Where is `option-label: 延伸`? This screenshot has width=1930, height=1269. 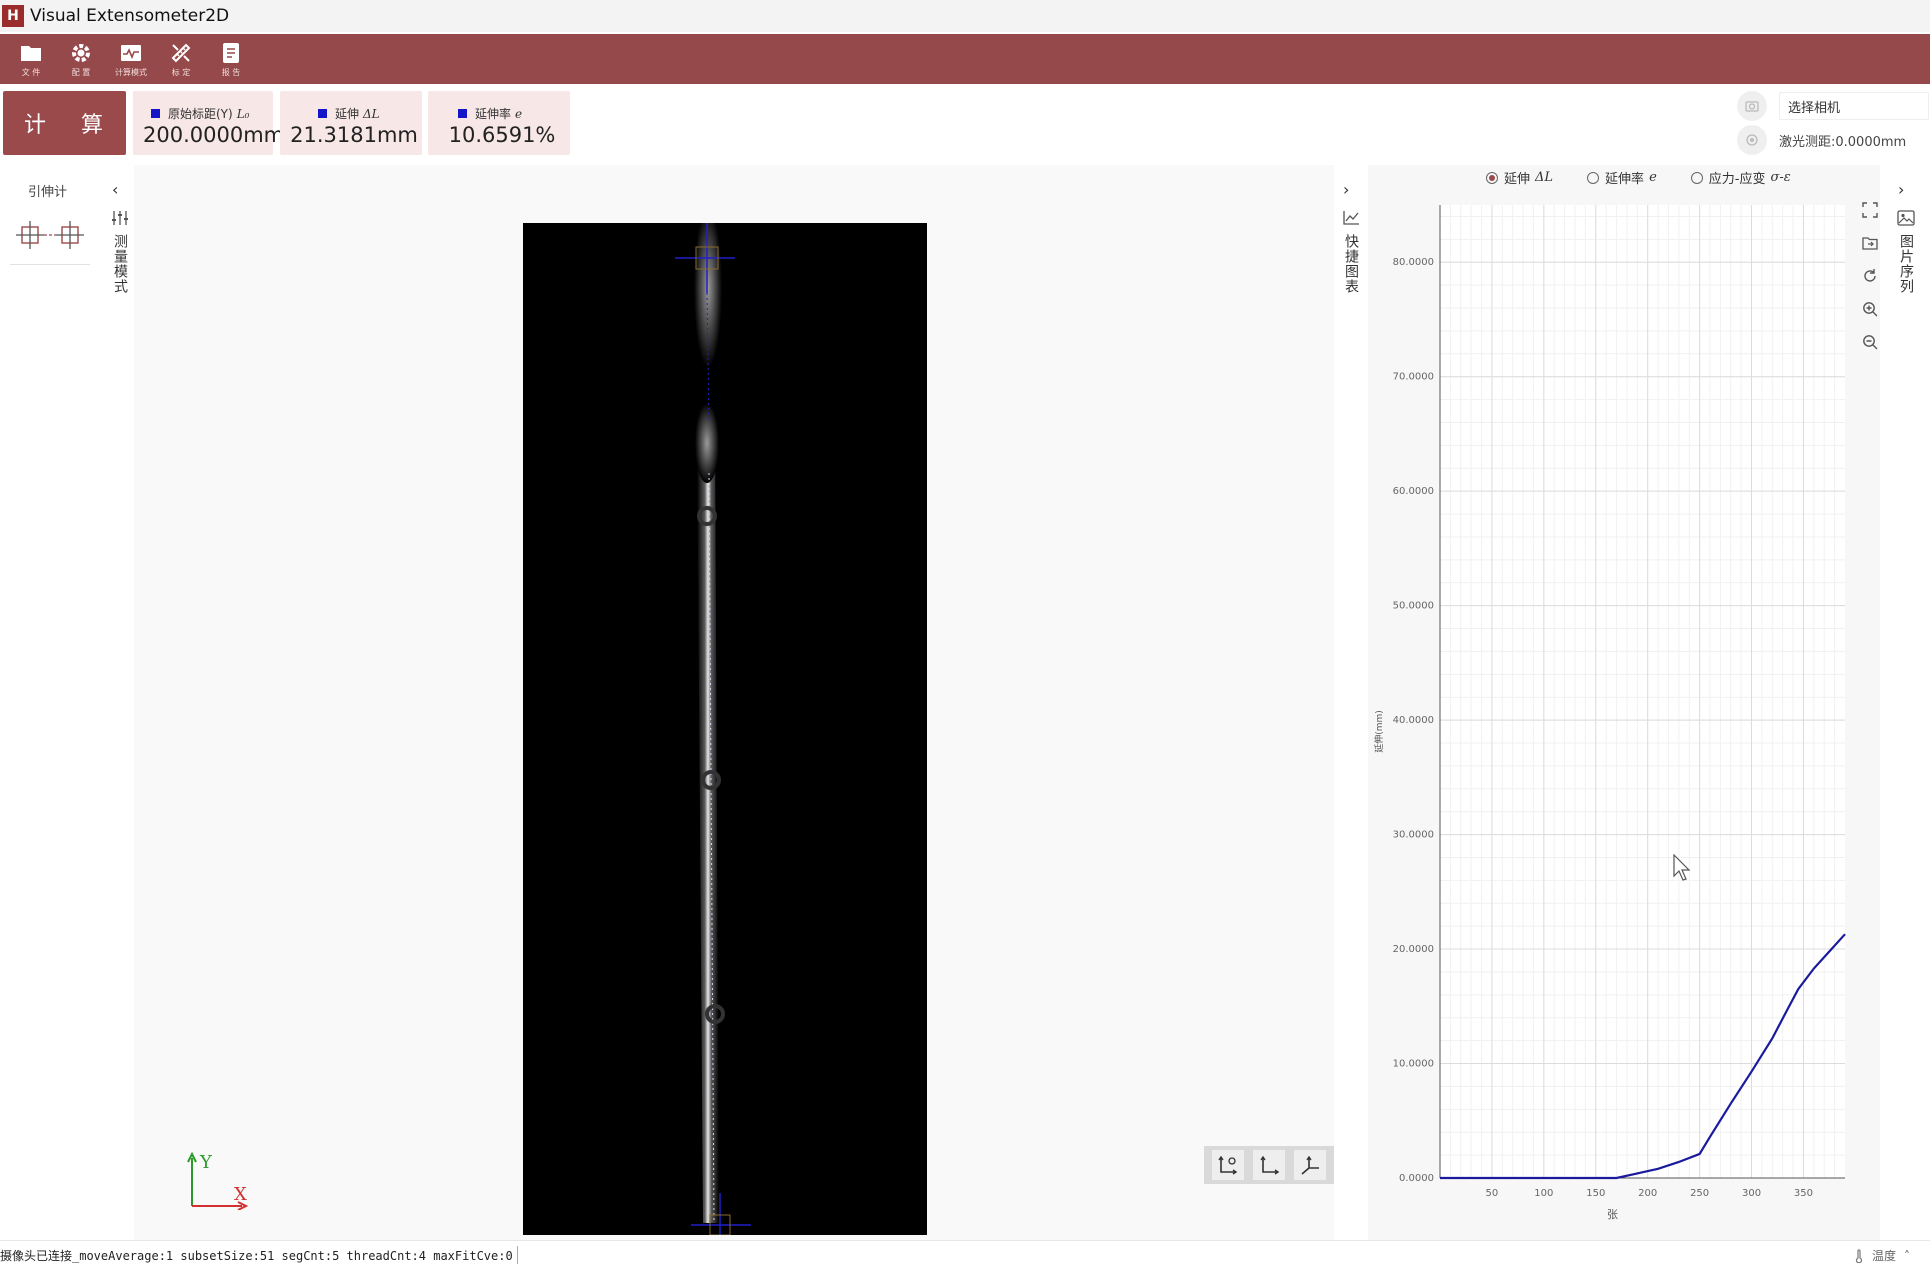 option-label: 延伸 is located at coordinates (1517, 179).